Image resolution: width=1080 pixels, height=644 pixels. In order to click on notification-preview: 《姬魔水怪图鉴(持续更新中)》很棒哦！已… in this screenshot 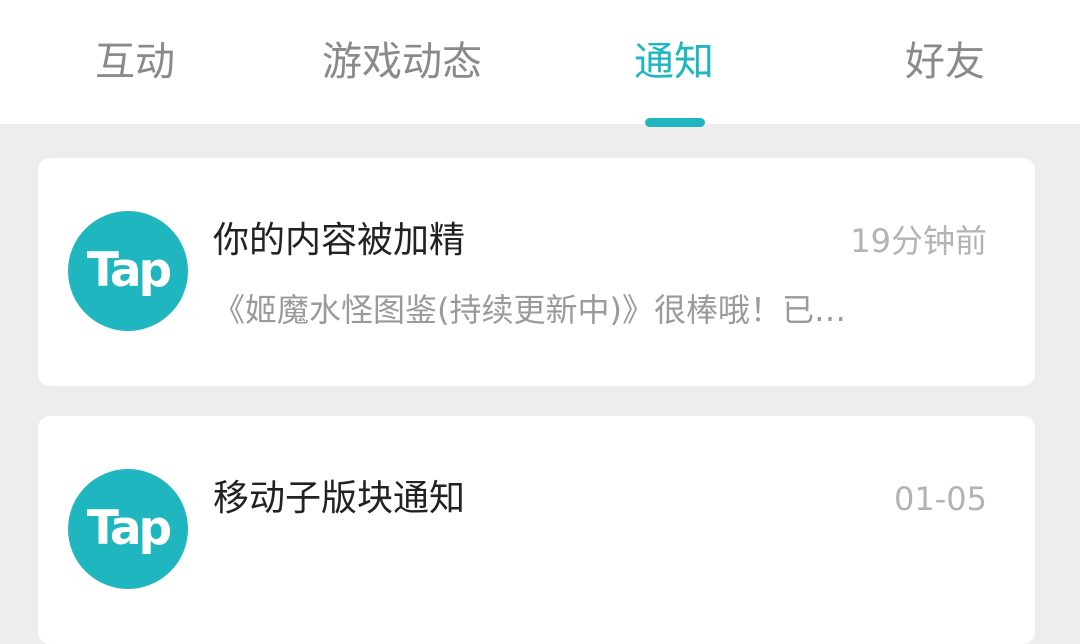, I will do `click(529, 310)`.